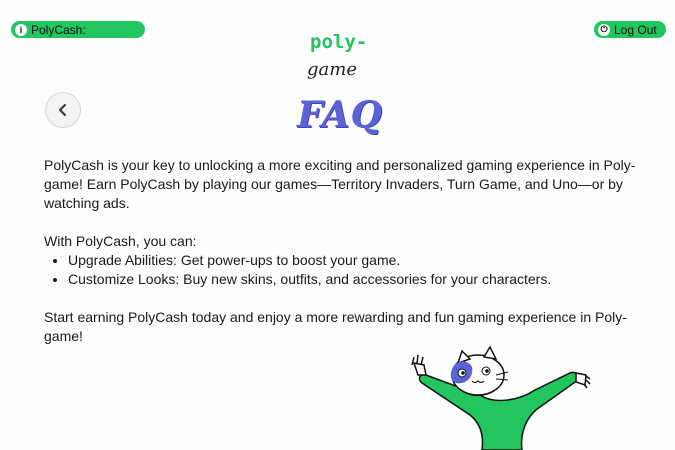 The image size is (675, 450). Describe the element at coordinates (338, 42) in the screenshot. I see `logo-top-text: poly-` at that location.